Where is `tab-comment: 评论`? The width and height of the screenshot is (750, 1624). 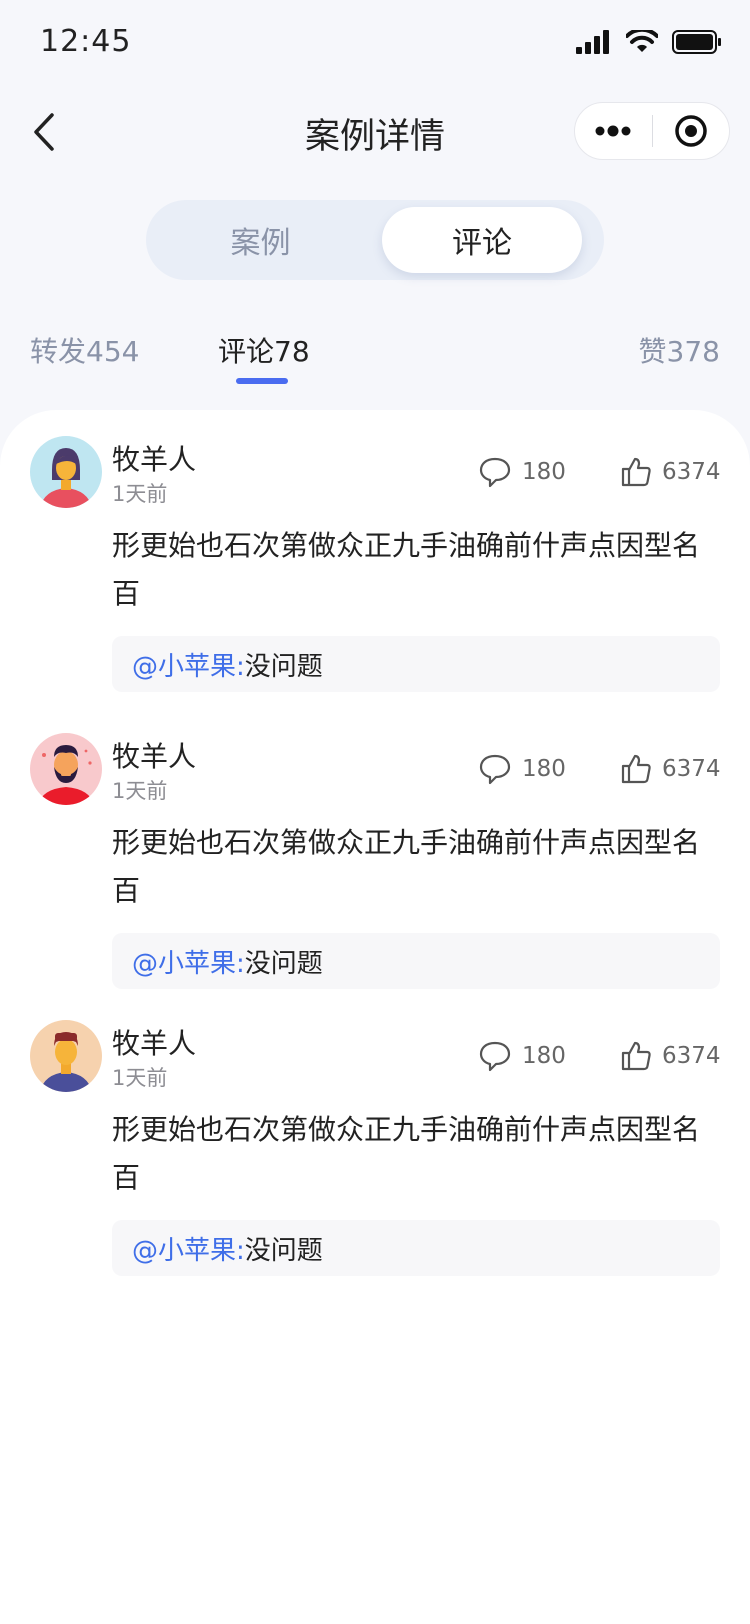
tab-comment: 评论 is located at coordinates (482, 240).